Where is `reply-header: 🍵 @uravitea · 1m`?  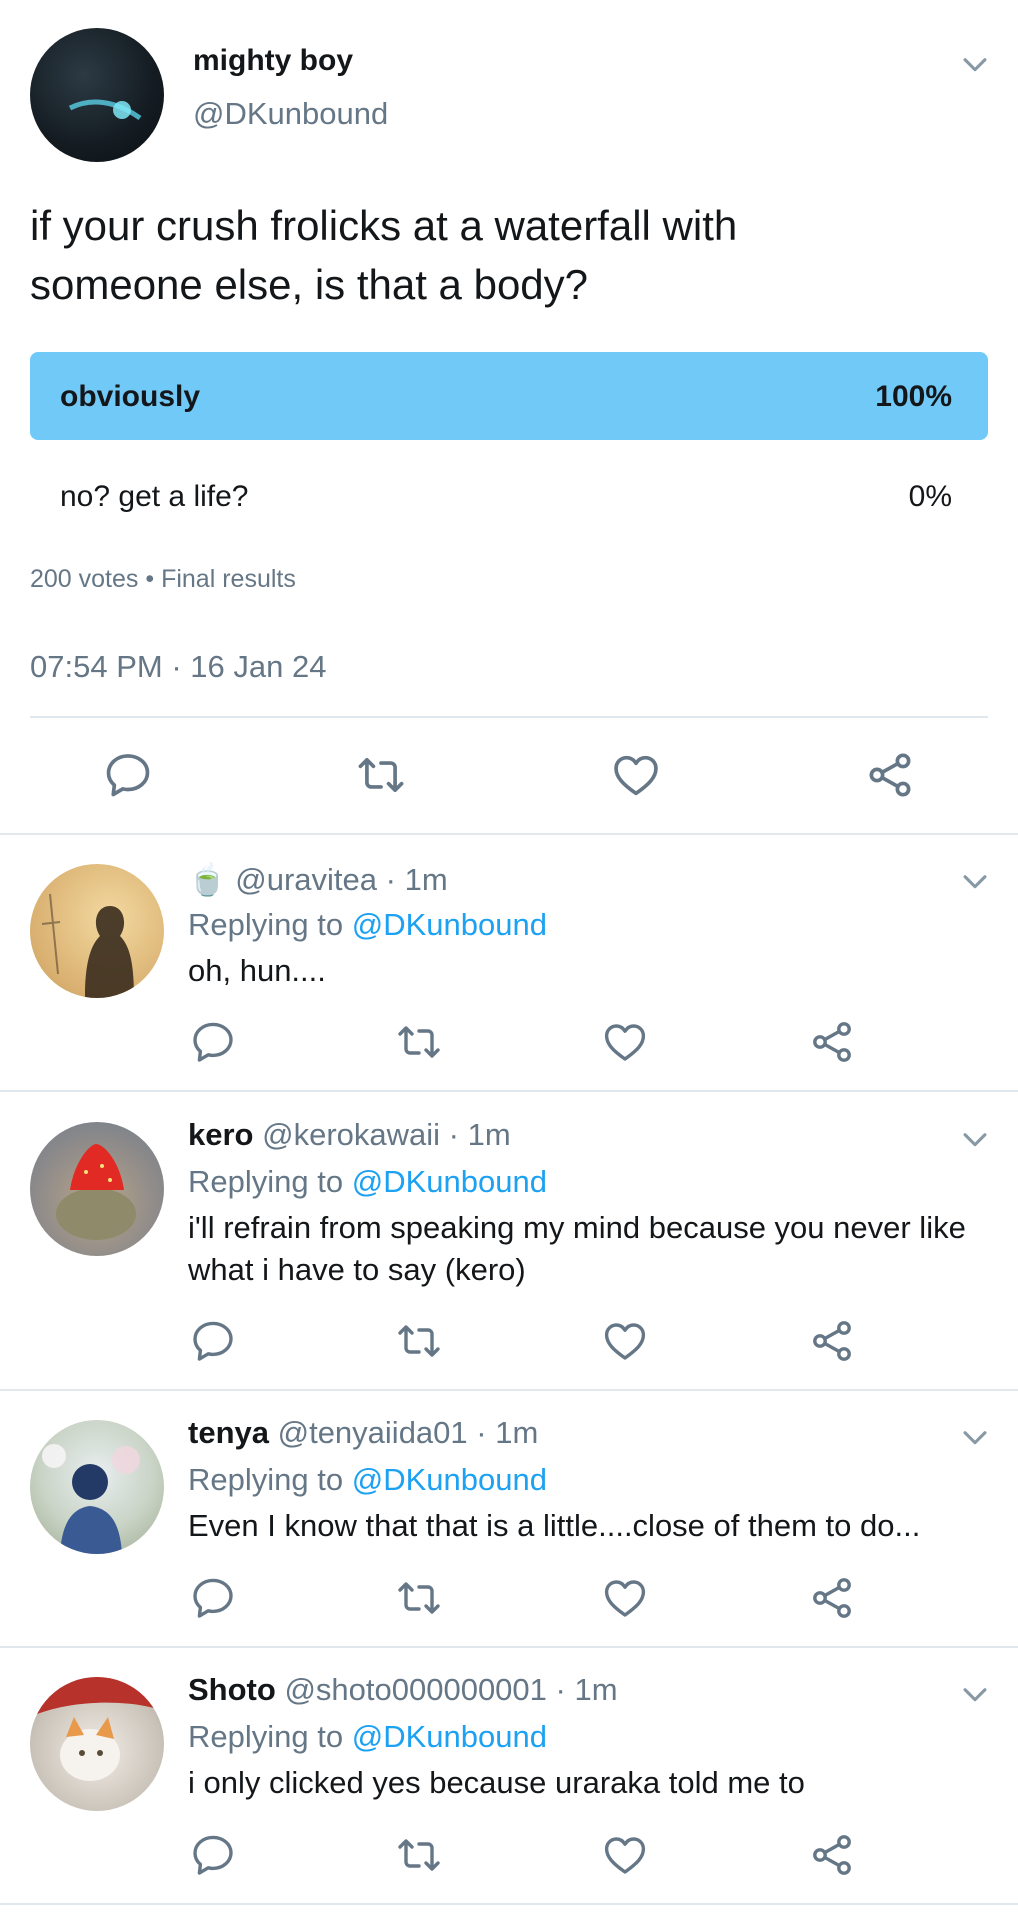 reply-header: 🍵 @uravitea · 1m is located at coordinates (318, 879).